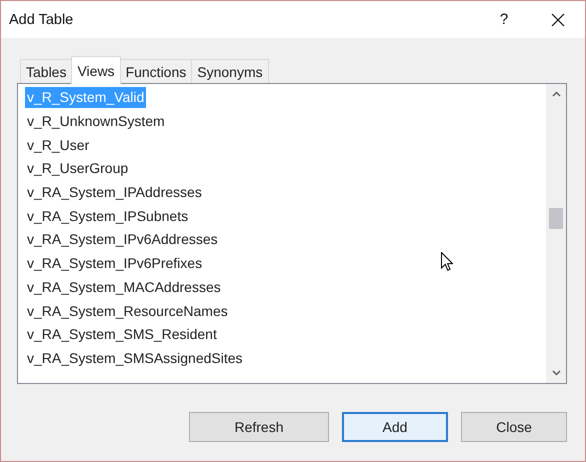 The height and width of the screenshot is (462, 586). What do you see at coordinates (259, 427) in the screenshot?
I see `dialog-button: Refresh` at bounding box center [259, 427].